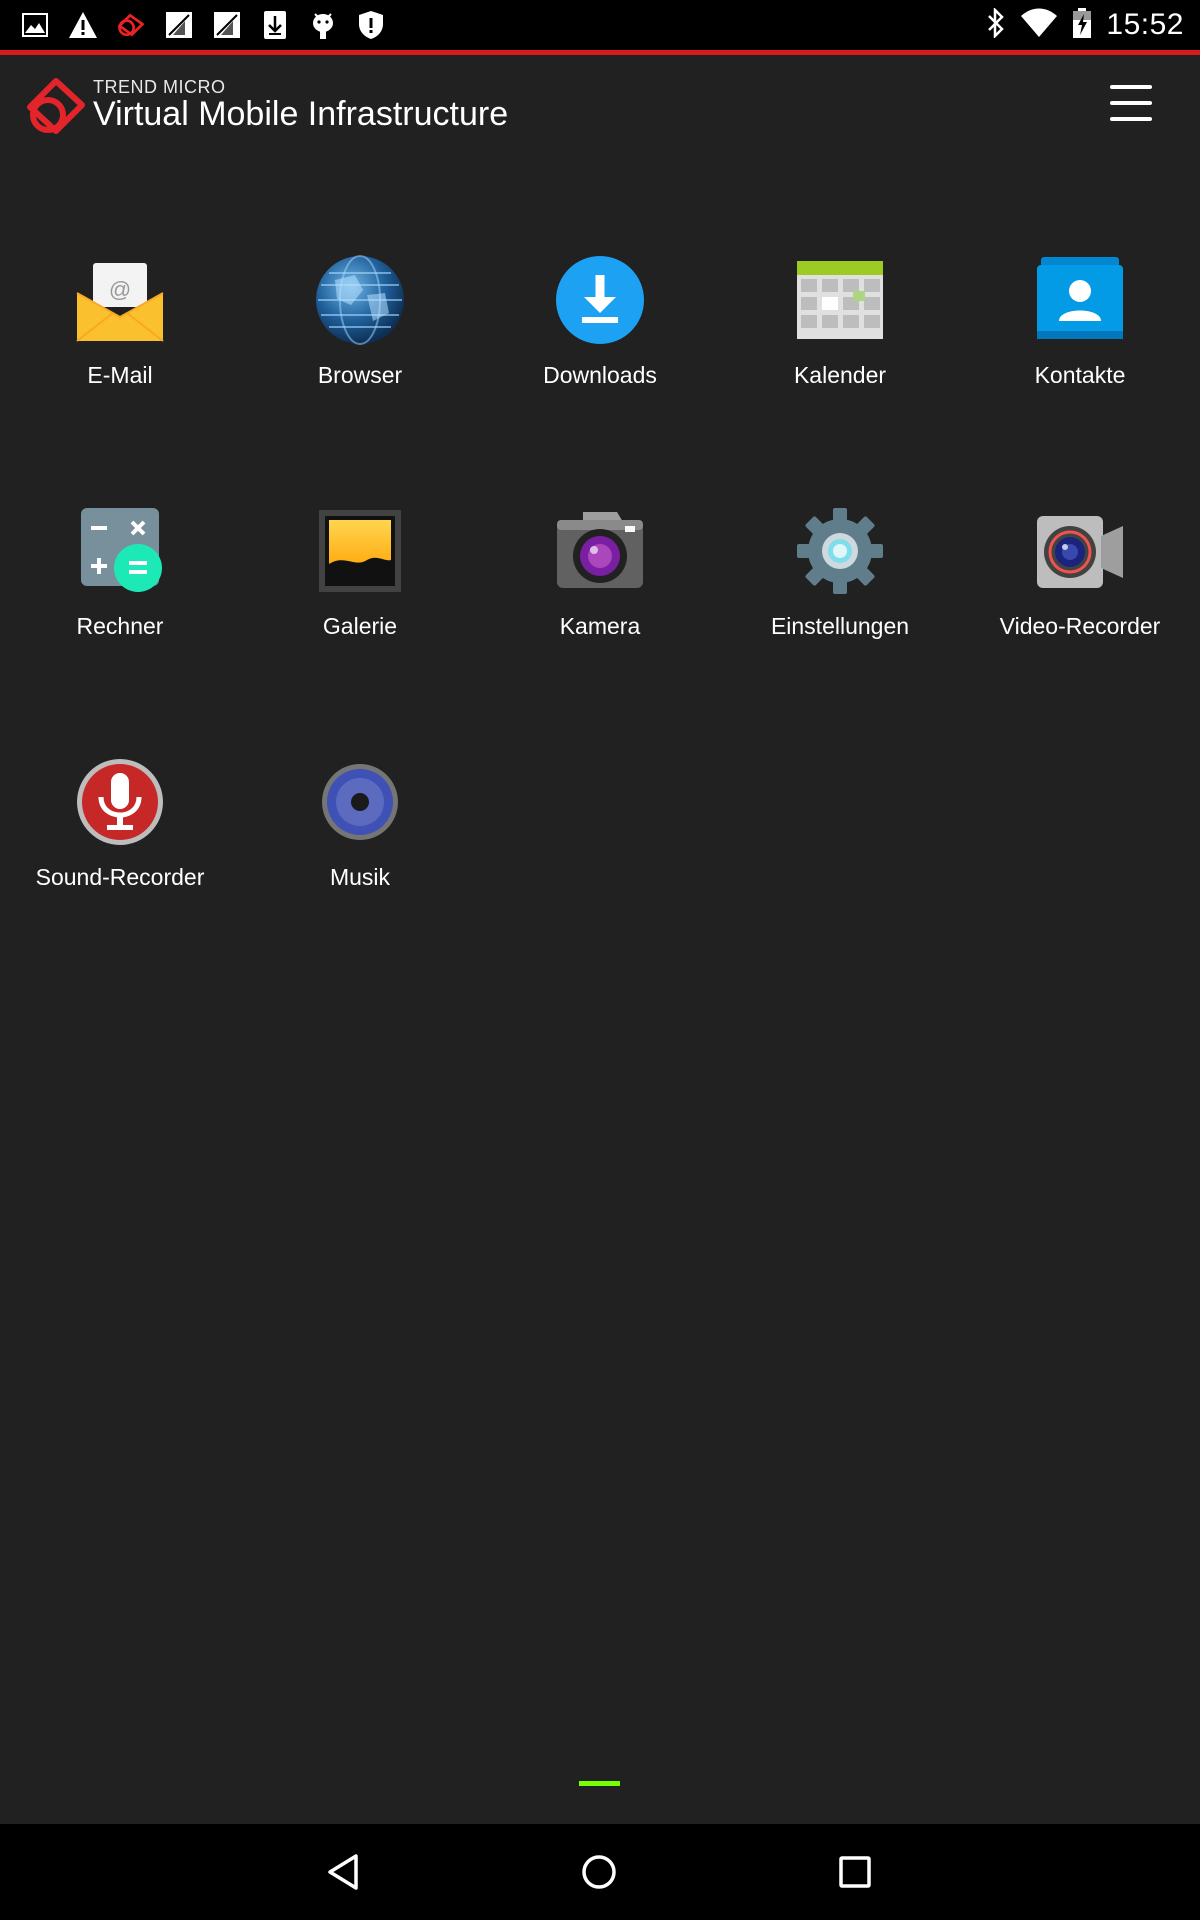 This screenshot has height=1920, width=1200. I want to click on recents-icon, so click(855, 1872).